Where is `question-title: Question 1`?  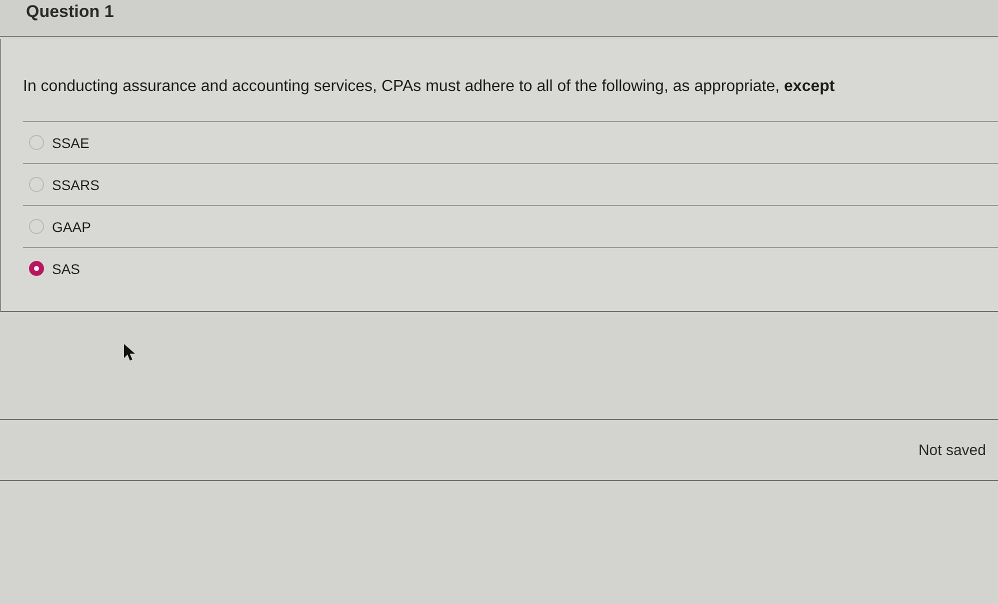 question-title: Question 1 is located at coordinates (69, 11).